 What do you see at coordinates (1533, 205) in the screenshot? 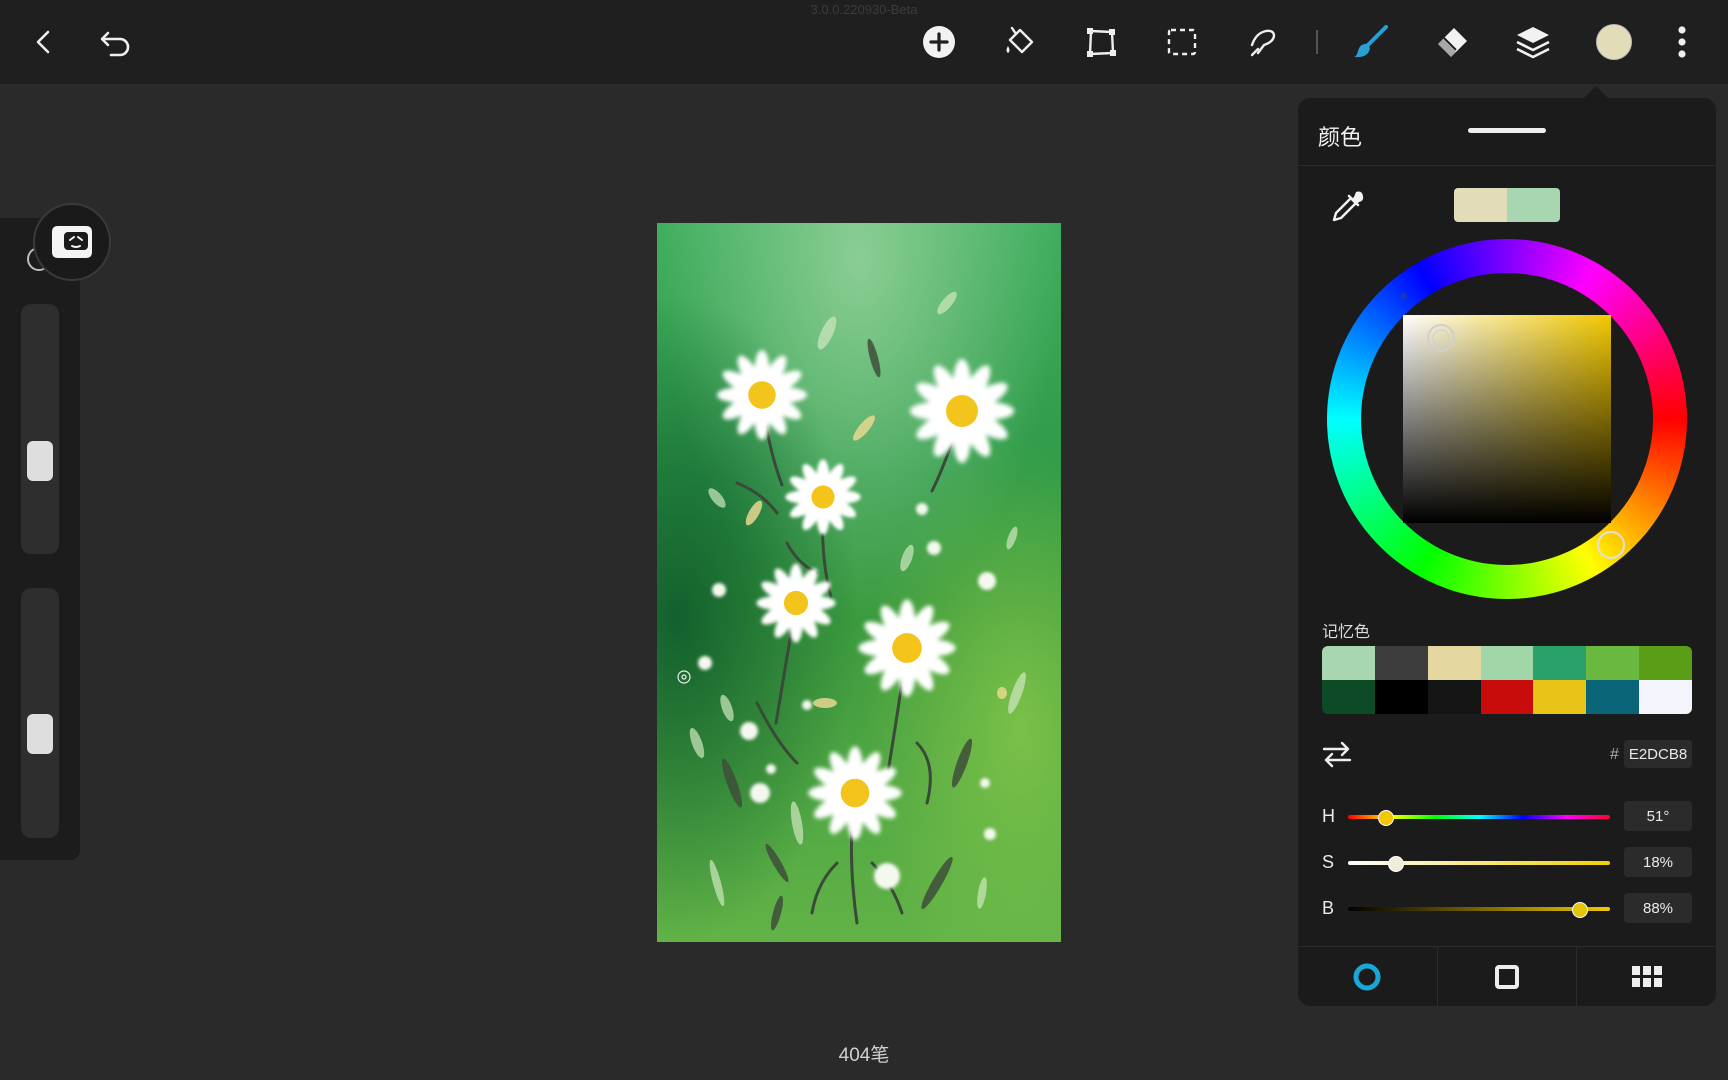
I see `secondary-swatch` at bounding box center [1533, 205].